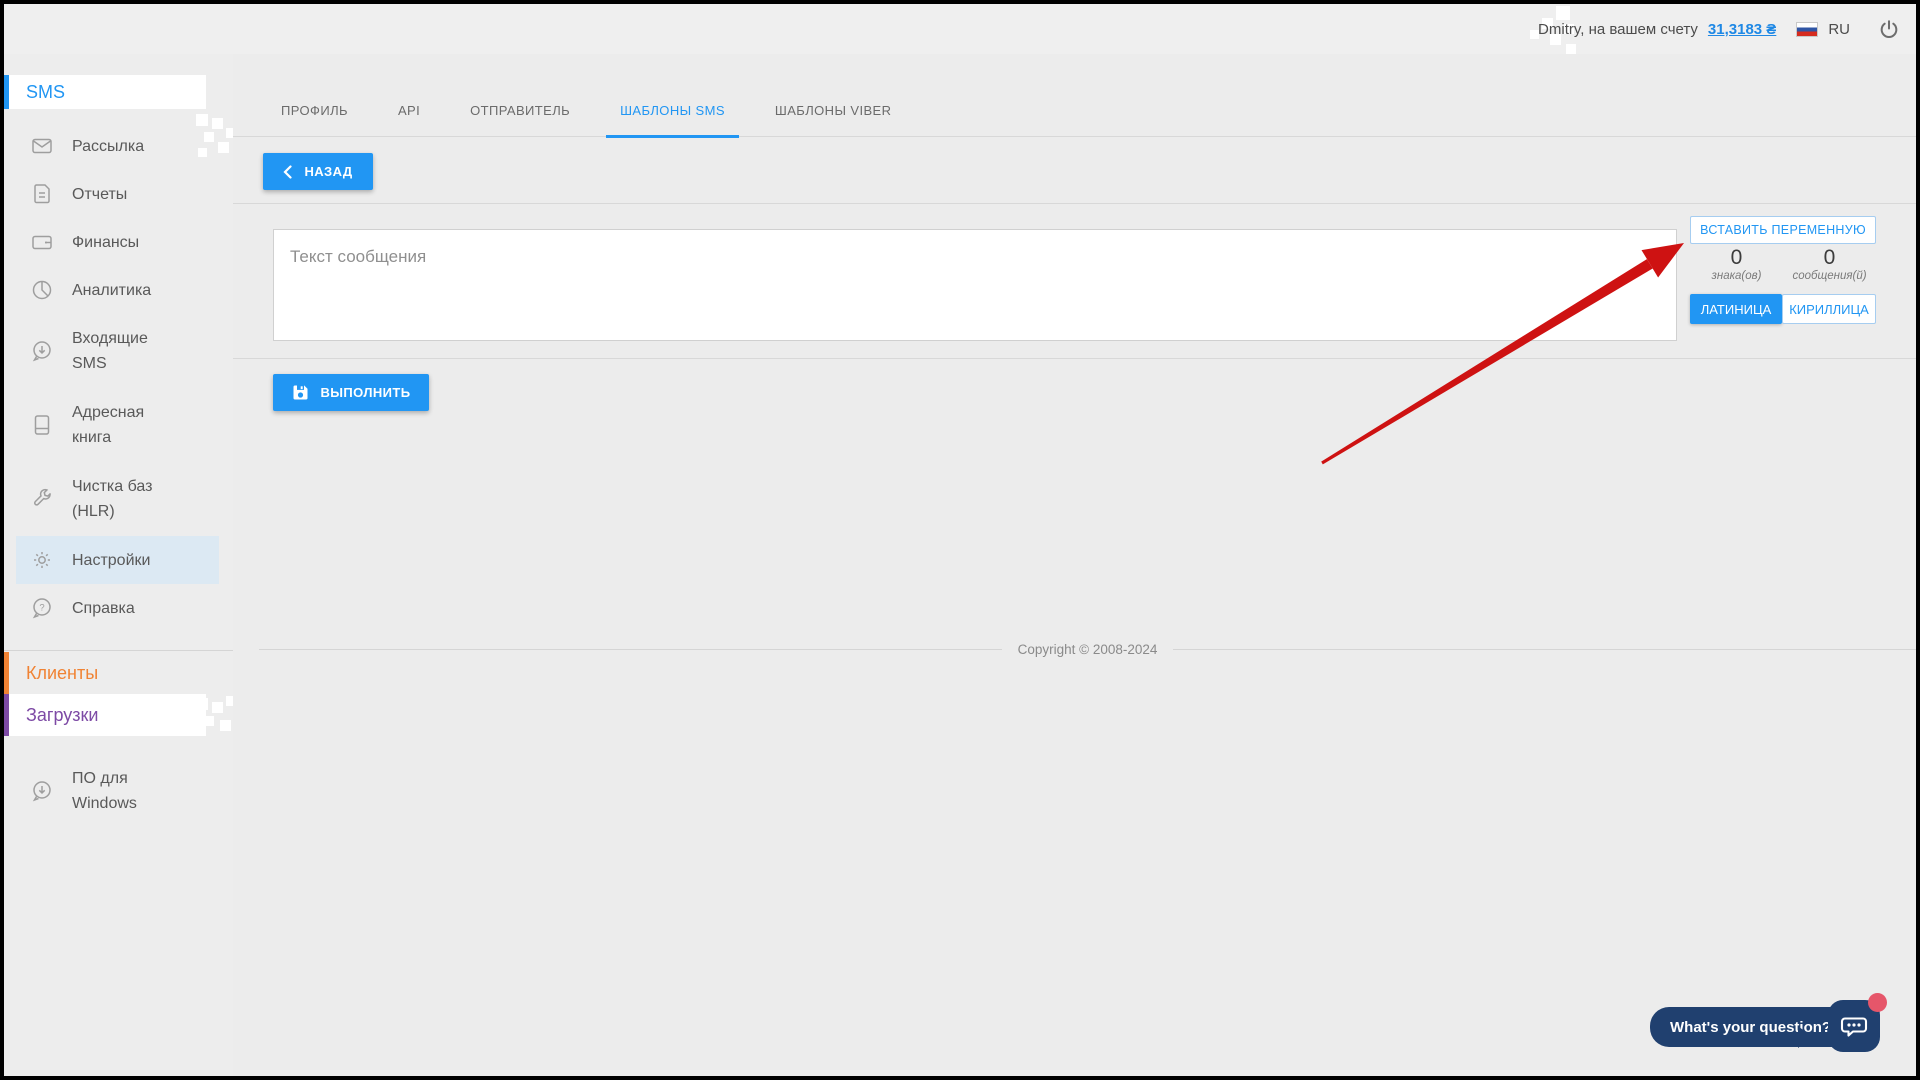 The height and width of the screenshot is (1080, 1920). I want to click on footer-divider-right, so click(1544, 649).